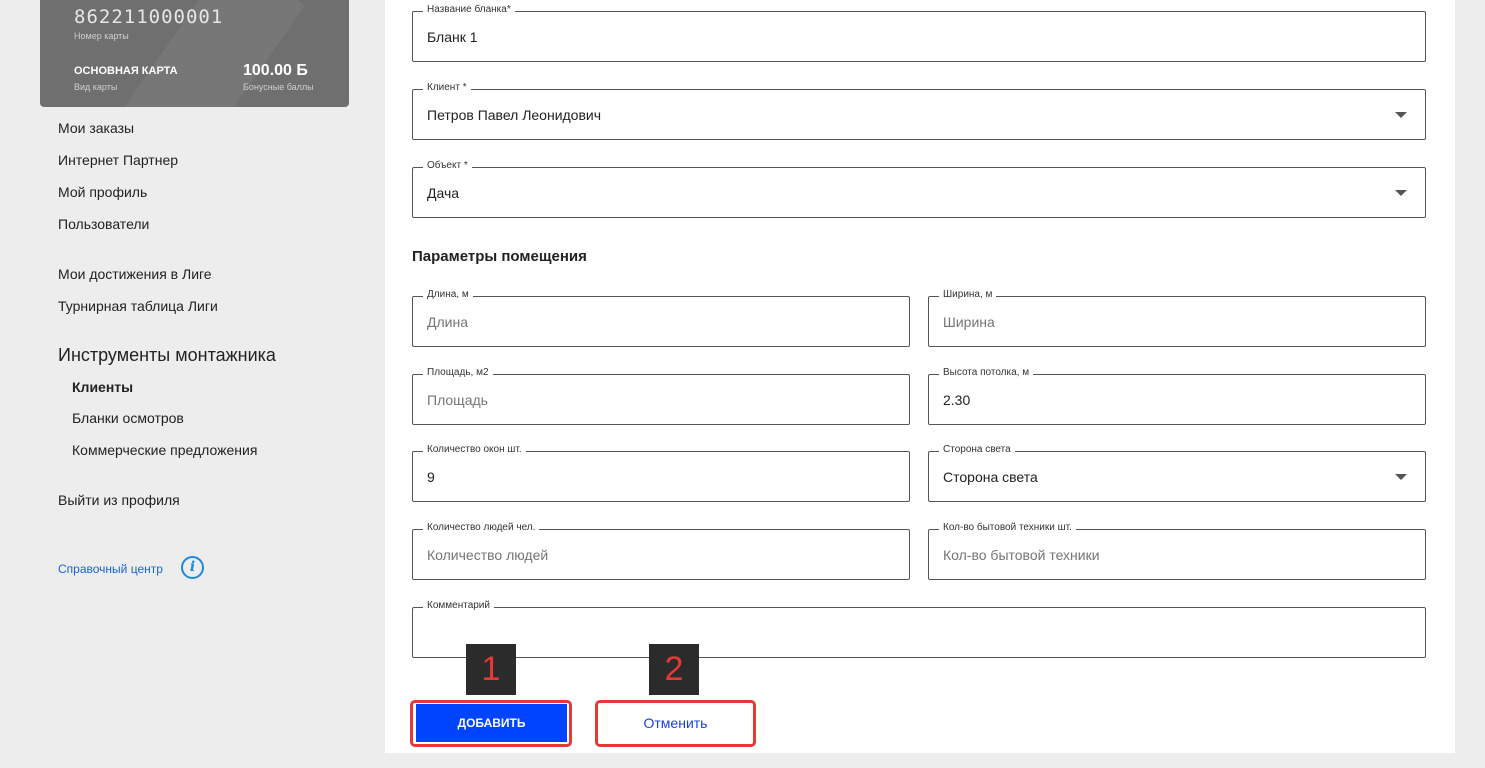 The image size is (1485, 768). What do you see at coordinates (149, 17) in the screenshot?
I see `card-number: 862211000001` at bounding box center [149, 17].